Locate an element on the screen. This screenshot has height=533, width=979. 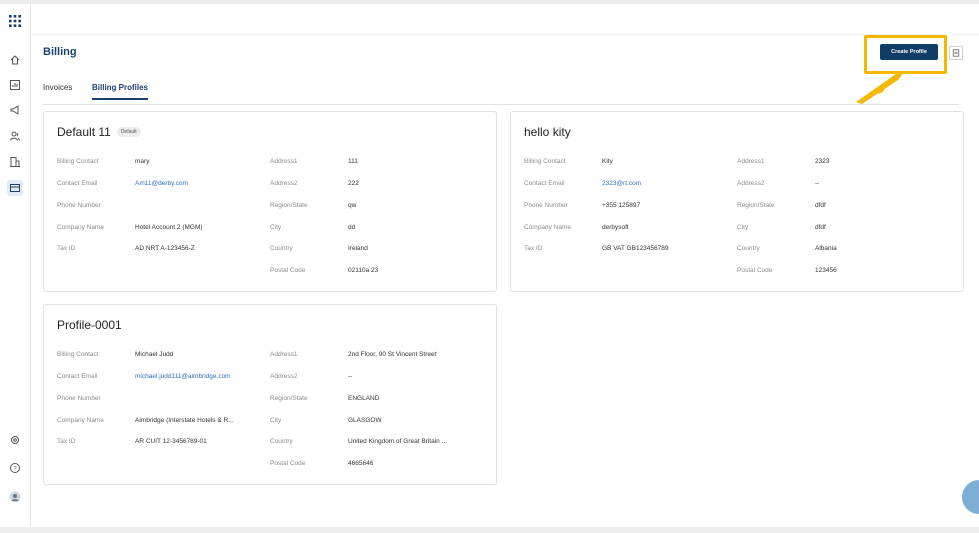
profile-title: Default 11 Default is located at coordinates (99, 132).